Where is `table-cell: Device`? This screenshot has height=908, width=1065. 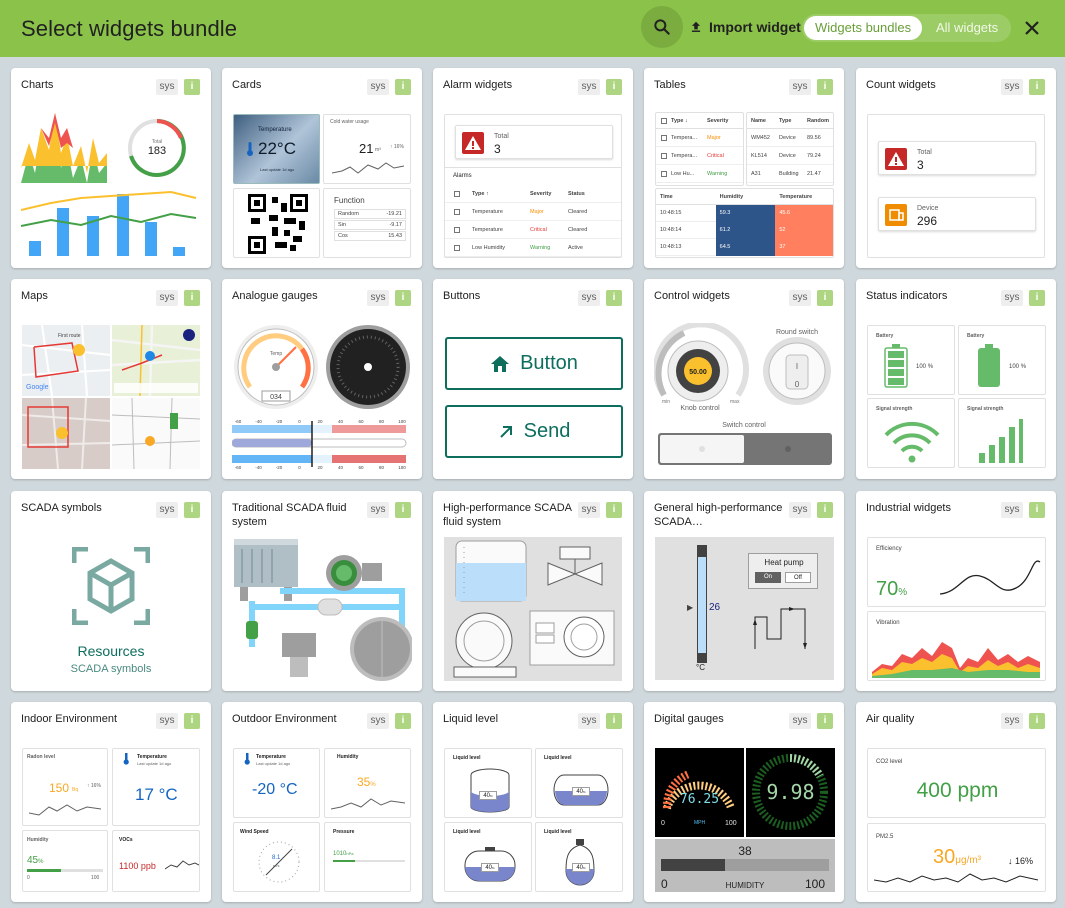 table-cell: Device is located at coordinates (787, 155).